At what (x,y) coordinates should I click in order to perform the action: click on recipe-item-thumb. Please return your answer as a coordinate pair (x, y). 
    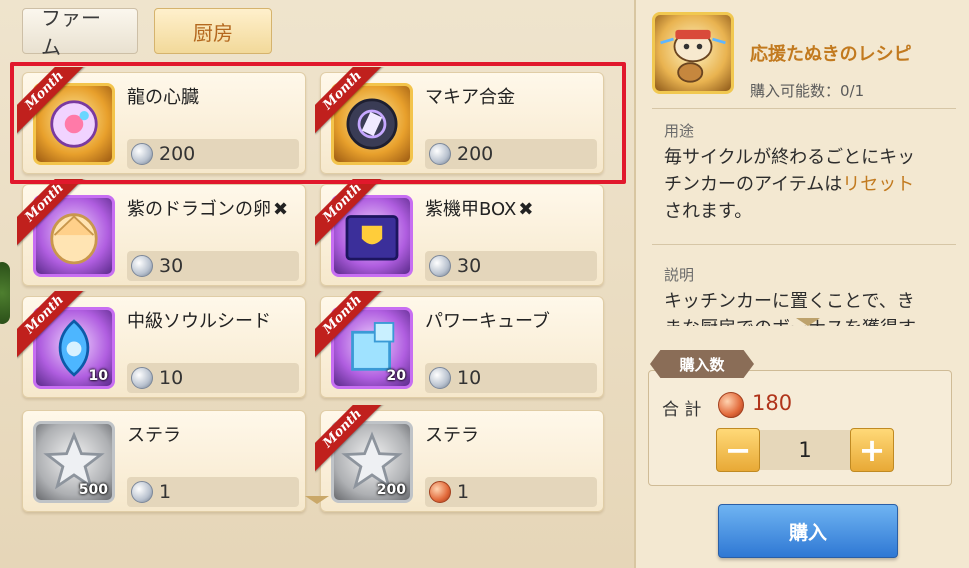
    Looking at the image, I should click on (693, 53).